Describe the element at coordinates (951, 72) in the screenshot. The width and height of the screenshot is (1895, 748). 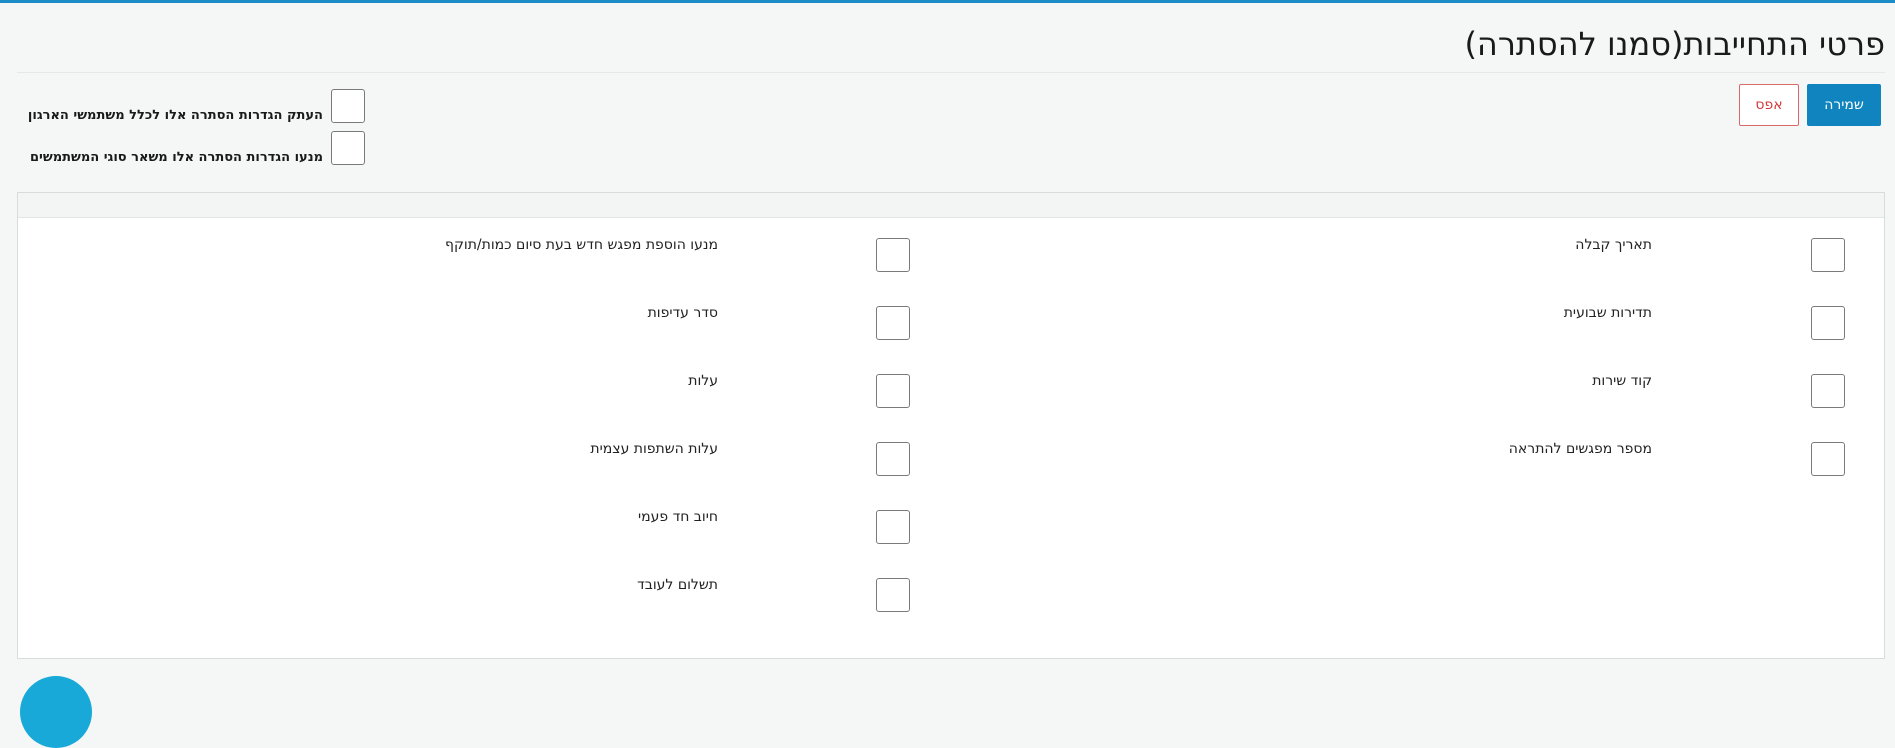
I see `title-divider` at that location.